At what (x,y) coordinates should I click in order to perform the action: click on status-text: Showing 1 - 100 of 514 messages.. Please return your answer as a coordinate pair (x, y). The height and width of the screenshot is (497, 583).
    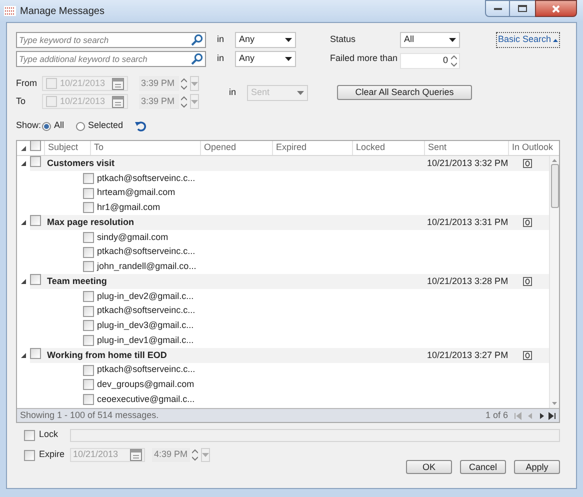
    Looking at the image, I should click on (89, 415).